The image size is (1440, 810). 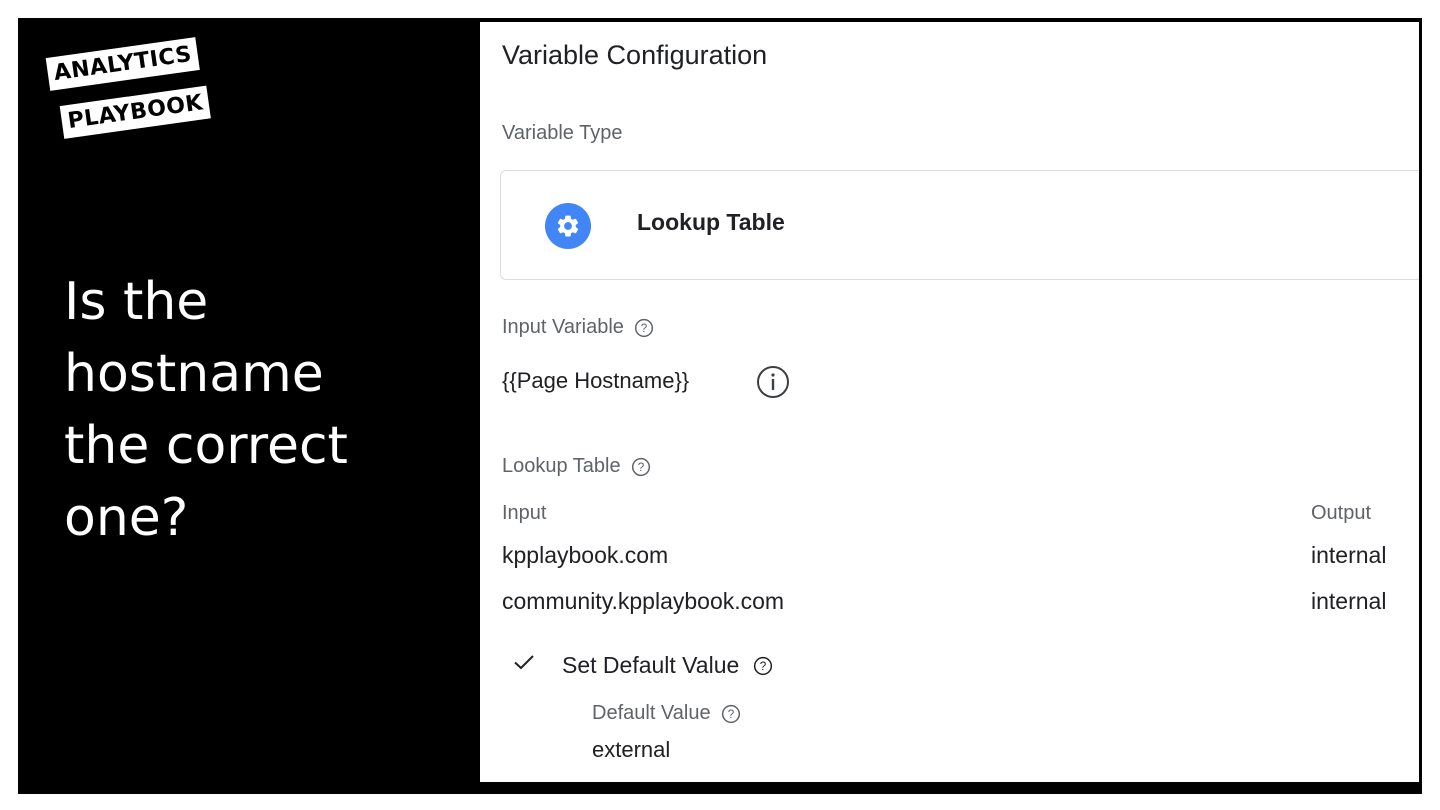 I want to click on lookup-table-label-text: Lookup Table, so click(x=561, y=466).